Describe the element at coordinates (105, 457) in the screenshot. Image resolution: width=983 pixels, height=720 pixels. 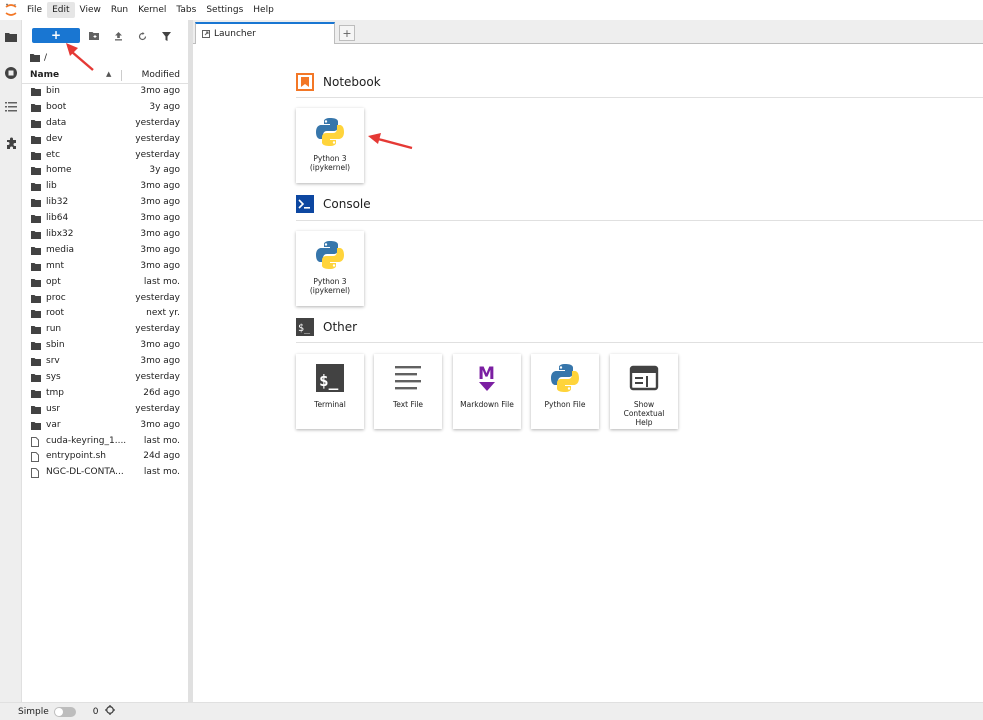
I see `file-list-row: entrypoint.sh 24d ago` at that location.